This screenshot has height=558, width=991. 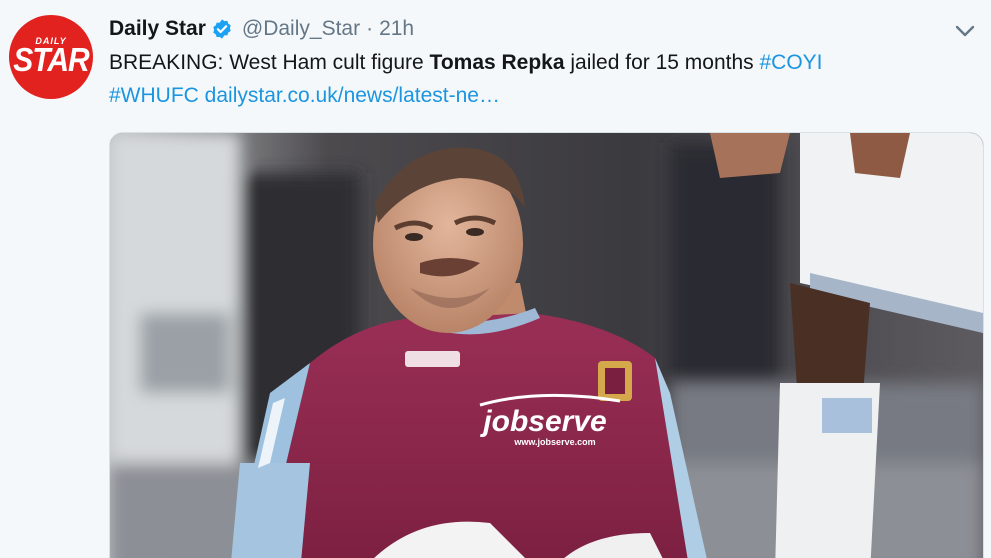 I want to click on display-name: Daily Star, so click(x=157, y=29).